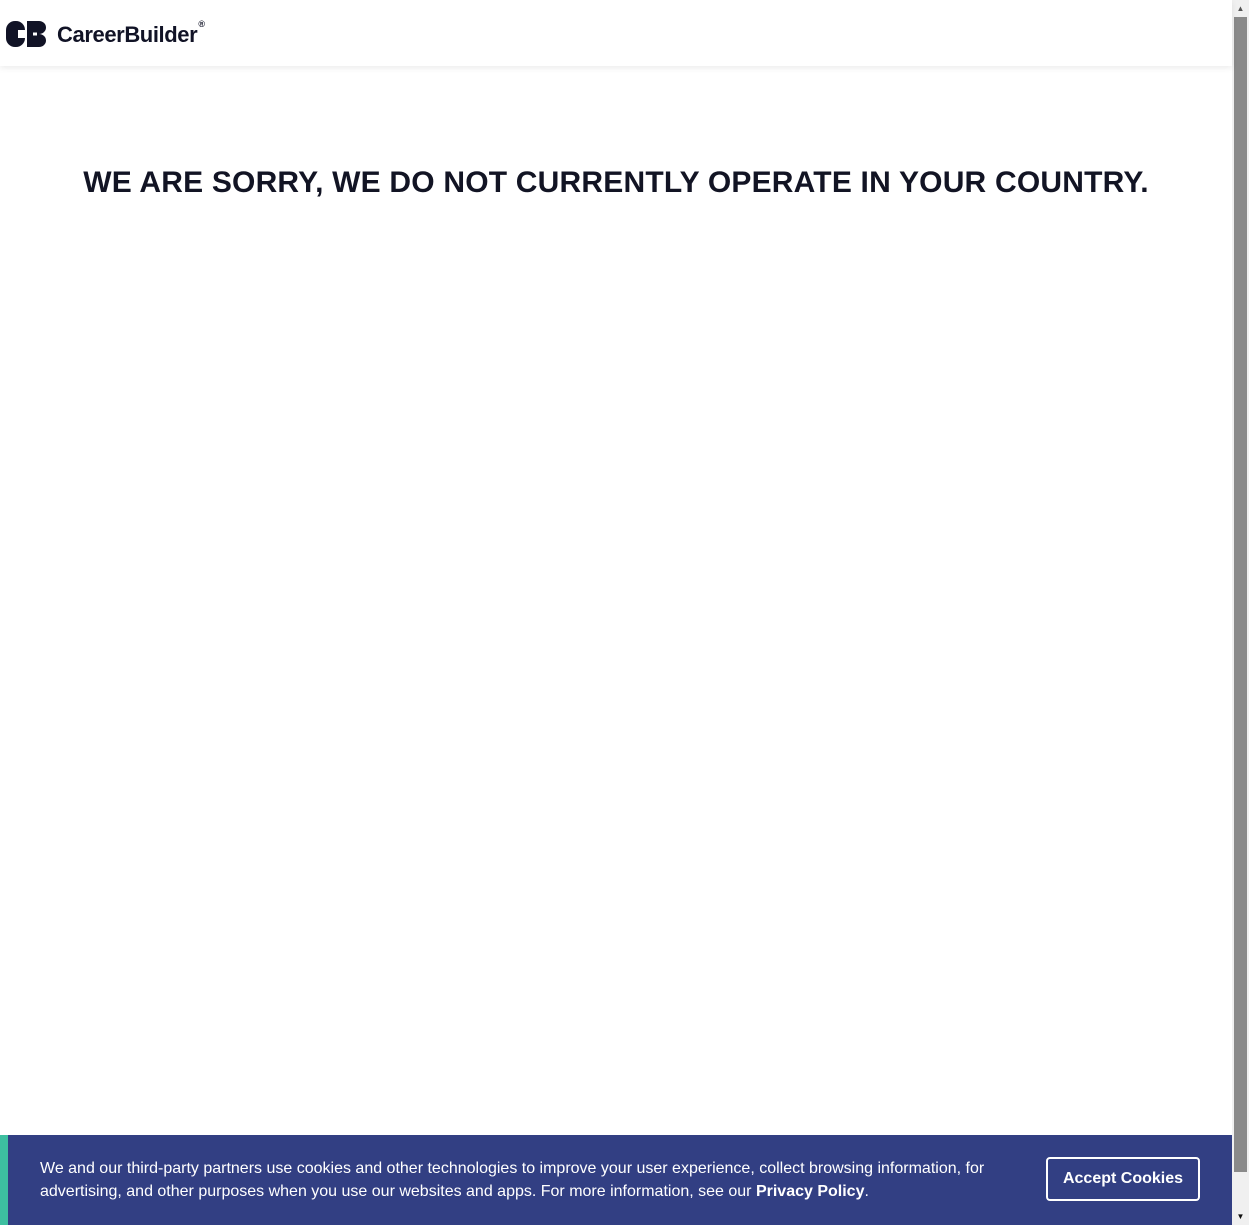 This screenshot has height=1225, width=1249. I want to click on registered-mark: ®, so click(201, 24).